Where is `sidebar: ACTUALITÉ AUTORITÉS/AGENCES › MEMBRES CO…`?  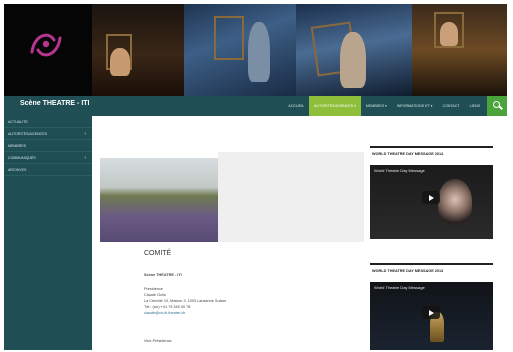 sidebar: ACTUALITÉ AUTORITÉS/AGENCES › MEMBRES CO… is located at coordinates (48, 233).